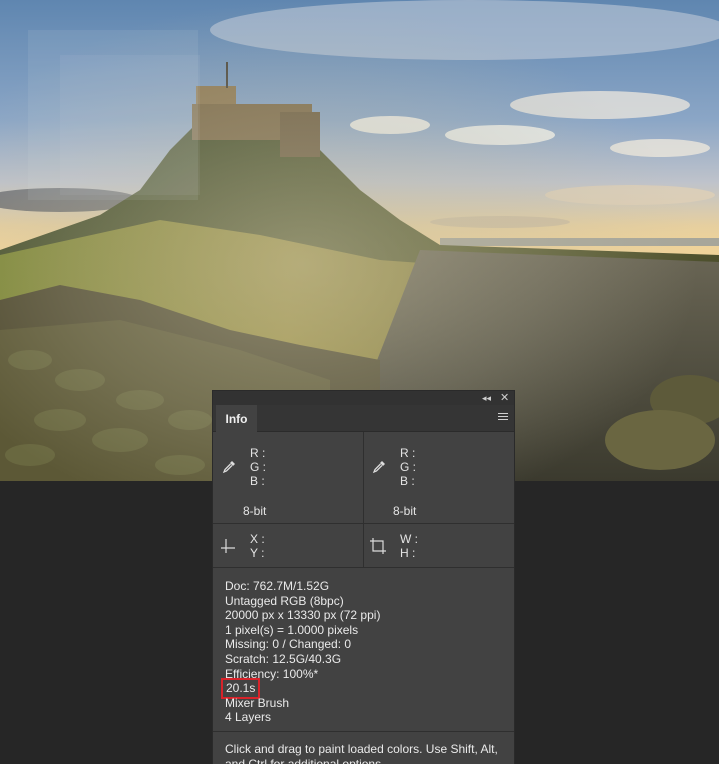 The height and width of the screenshot is (764, 719). I want to click on panel-menu-icon, so click(503, 418).